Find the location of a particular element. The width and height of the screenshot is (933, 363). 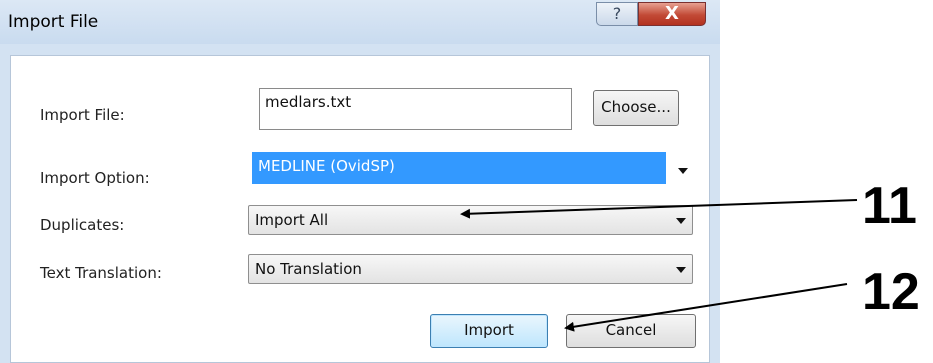

callout-12: 12 is located at coordinates (891, 292).